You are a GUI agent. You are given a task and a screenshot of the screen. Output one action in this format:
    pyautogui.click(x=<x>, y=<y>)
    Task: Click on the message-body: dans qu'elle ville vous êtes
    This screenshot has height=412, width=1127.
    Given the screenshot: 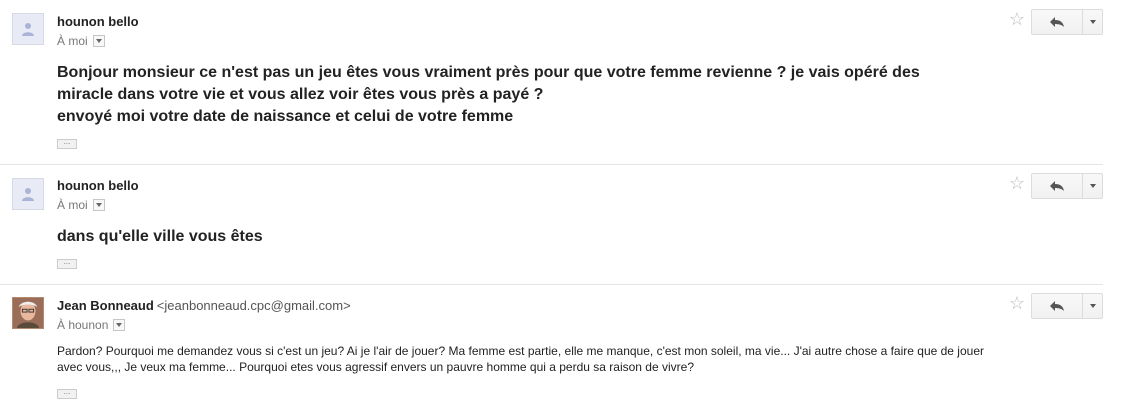 What is the action you would take?
    pyautogui.click(x=160, y=237)
    